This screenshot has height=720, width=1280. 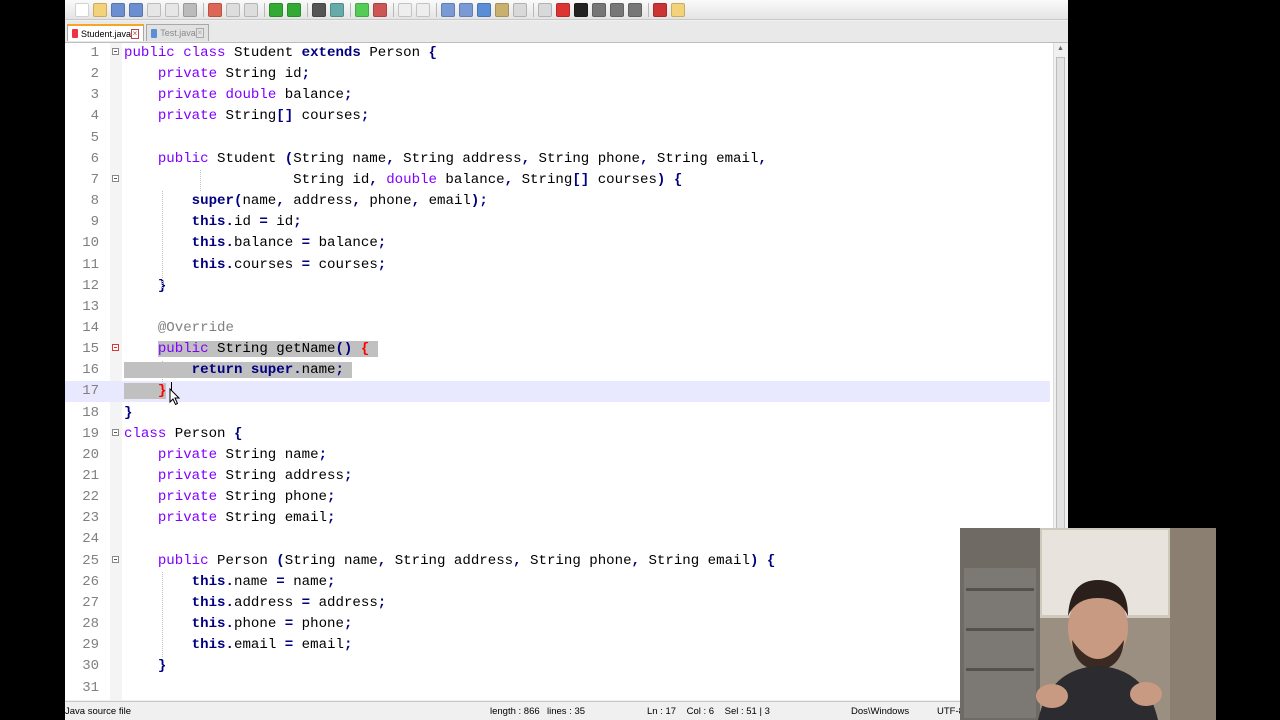 What do you see at coordinates (635, 9) in the screenshot?
I see `save-macro-icon` at bounding box center [635, 9].